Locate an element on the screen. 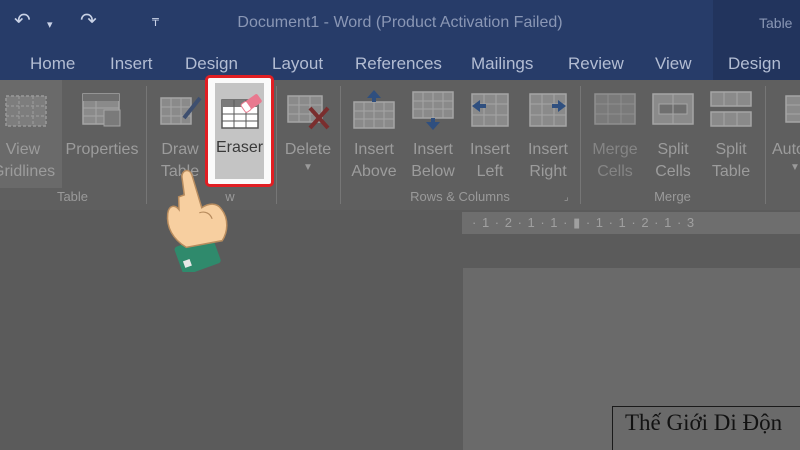  delete-label: Delete is located at coordinates (308, 149).